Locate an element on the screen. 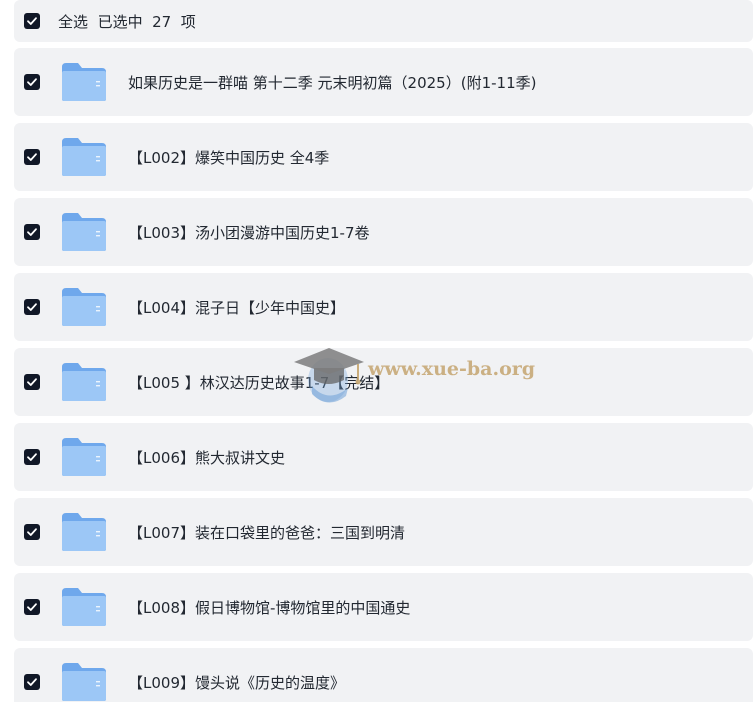 Image resolution: width=753 pixels, height=702 pixels. file-row: 【L008】假日博物馆-博物馆里的中国通史 is located at coordinates (383, 607).